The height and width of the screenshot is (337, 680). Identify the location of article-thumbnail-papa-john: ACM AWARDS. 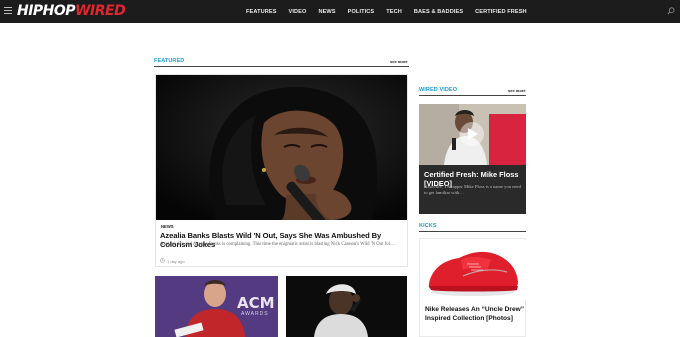
(216, 306).